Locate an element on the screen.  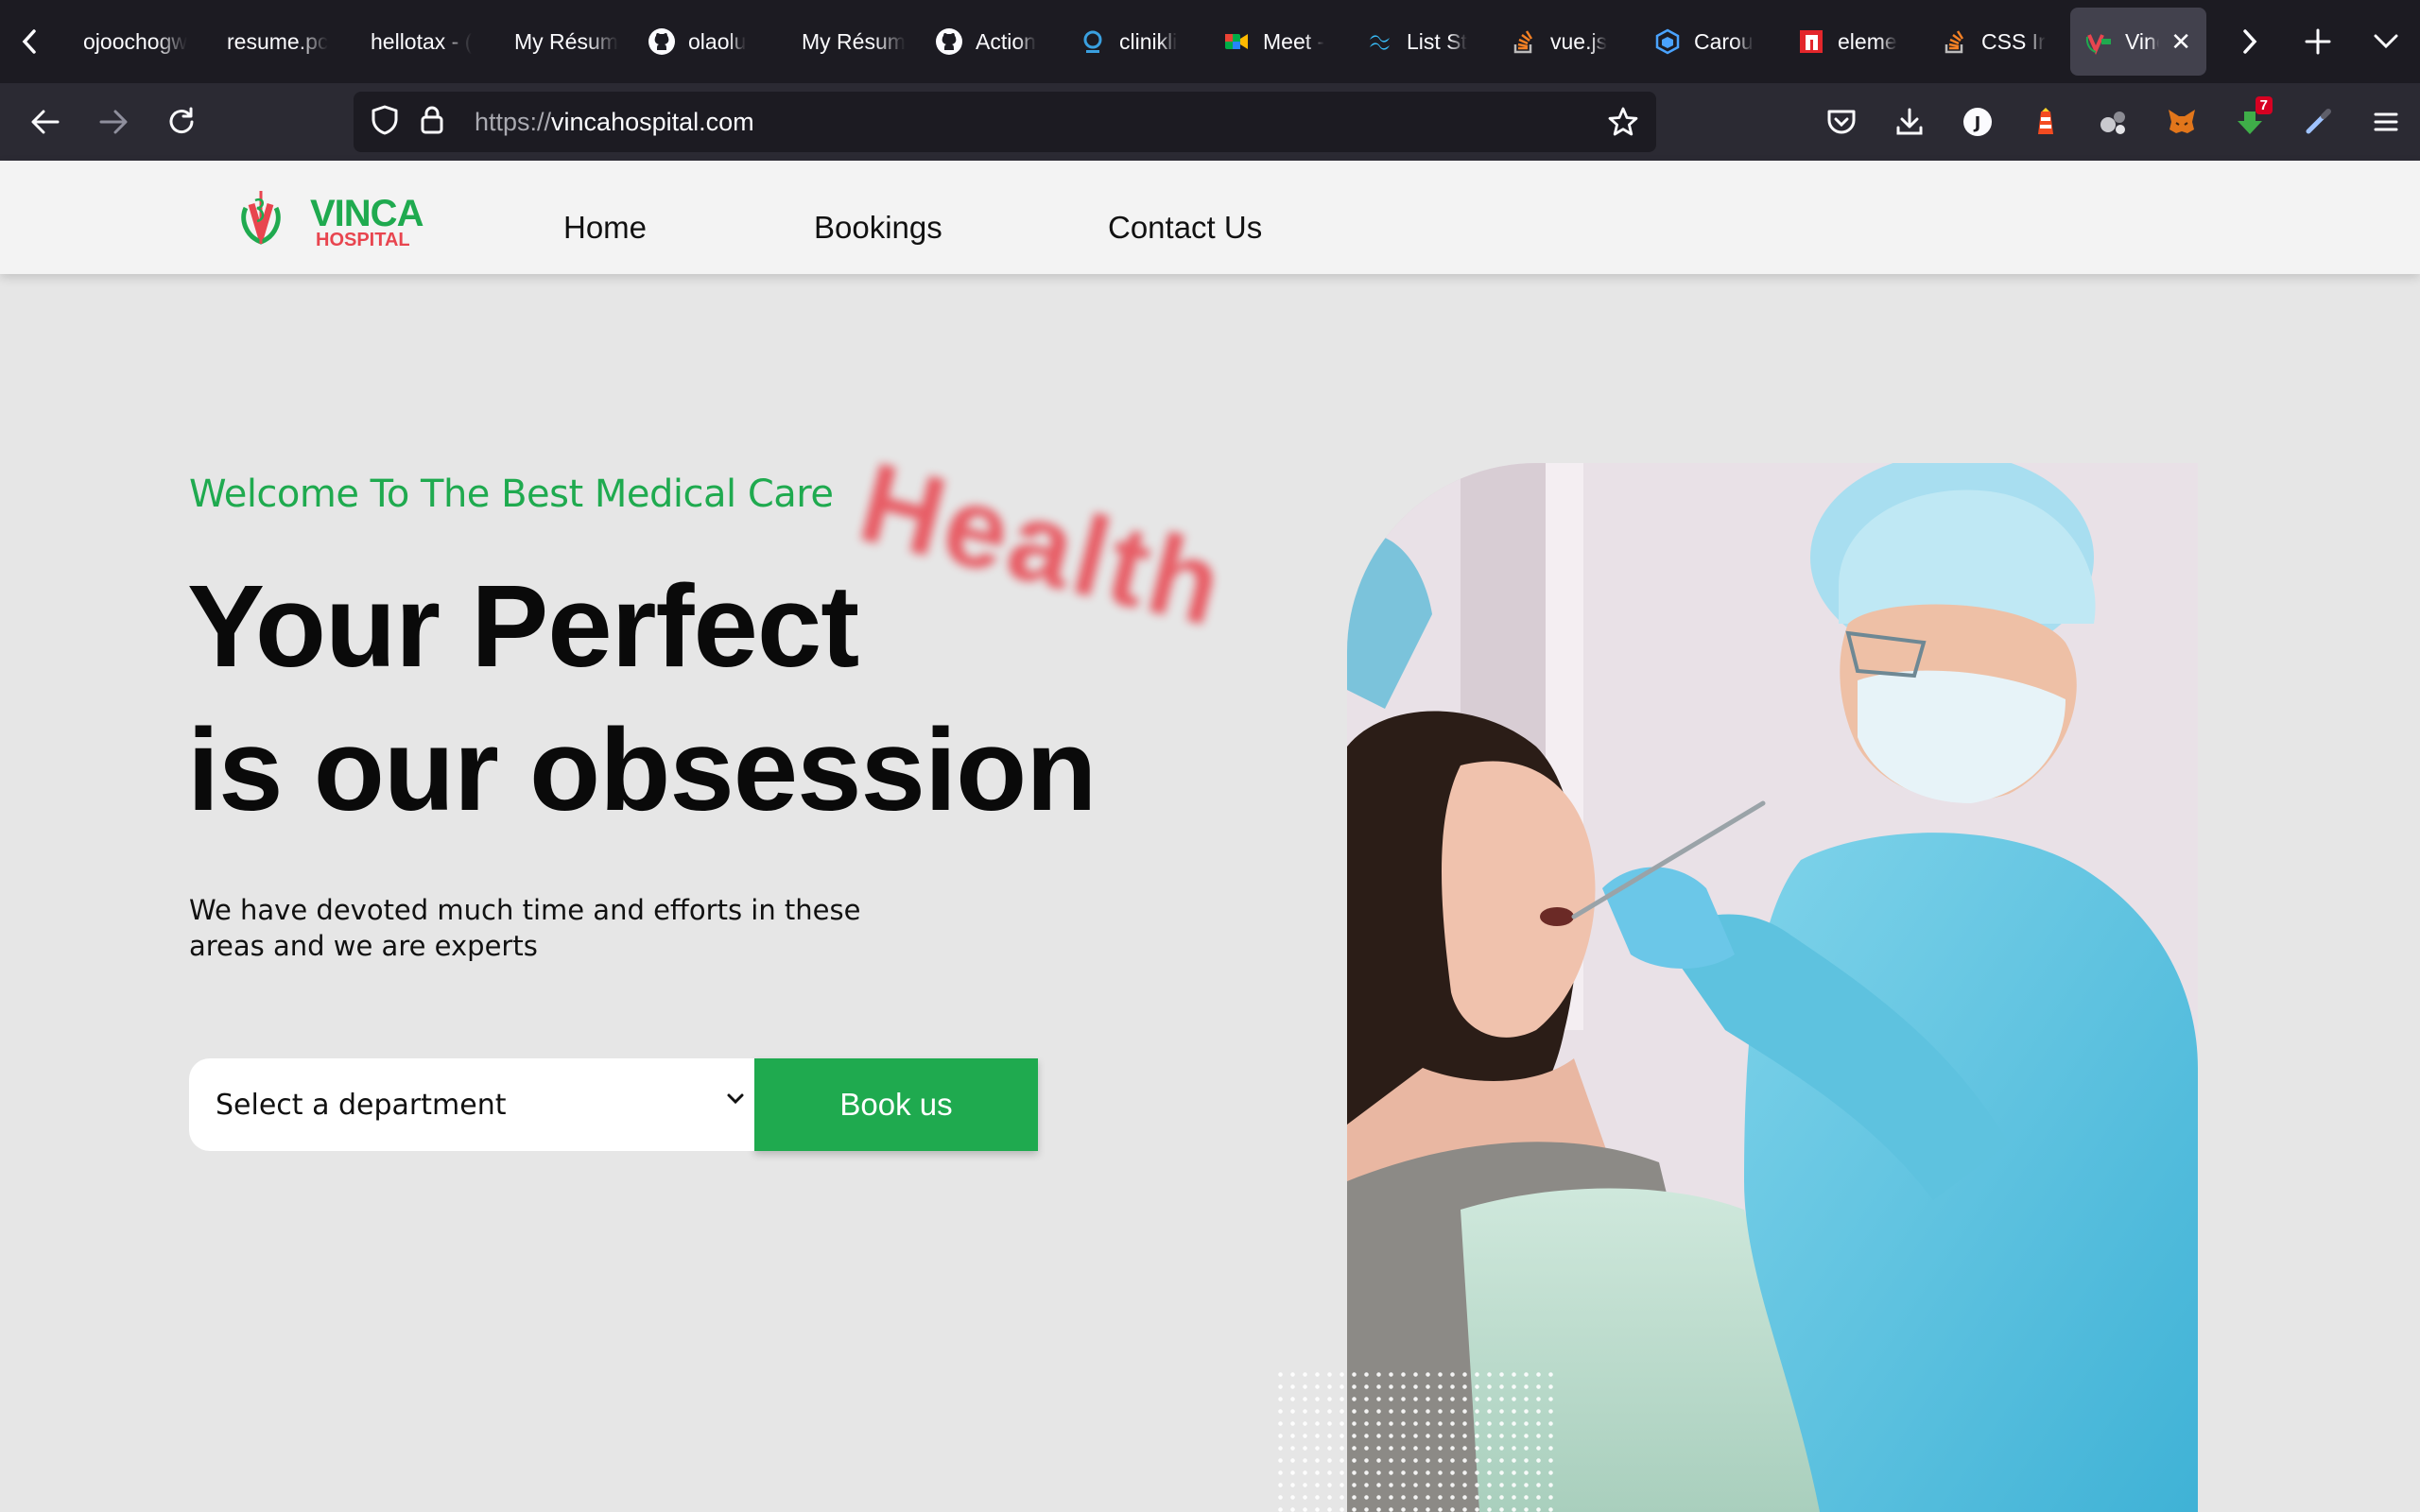
decorative-dot-grid is located at coordinates (1416, 1440).